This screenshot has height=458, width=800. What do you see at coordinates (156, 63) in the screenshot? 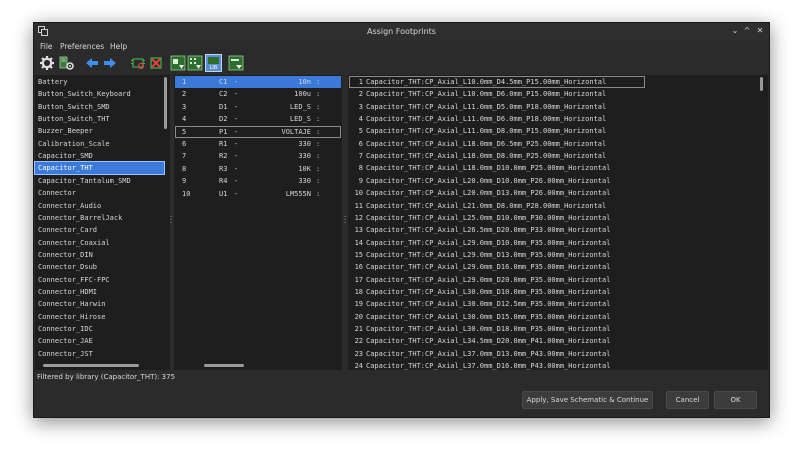
I see `delete-association-icon` at bounding box center [156, 63].